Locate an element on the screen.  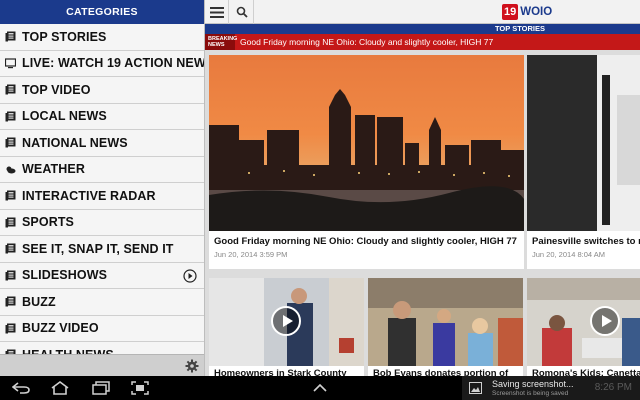
category-item: WEATHER is located at coordinates (102, 169).